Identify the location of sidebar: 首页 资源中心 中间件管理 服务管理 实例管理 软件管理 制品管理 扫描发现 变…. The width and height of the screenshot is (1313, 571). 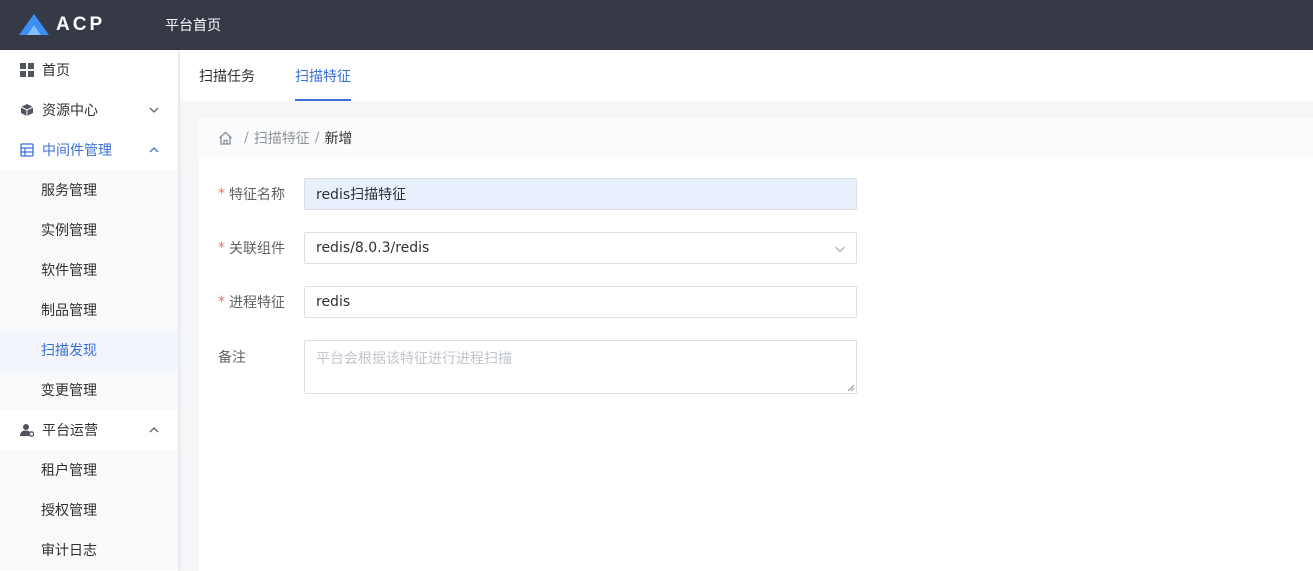
(89, 310).